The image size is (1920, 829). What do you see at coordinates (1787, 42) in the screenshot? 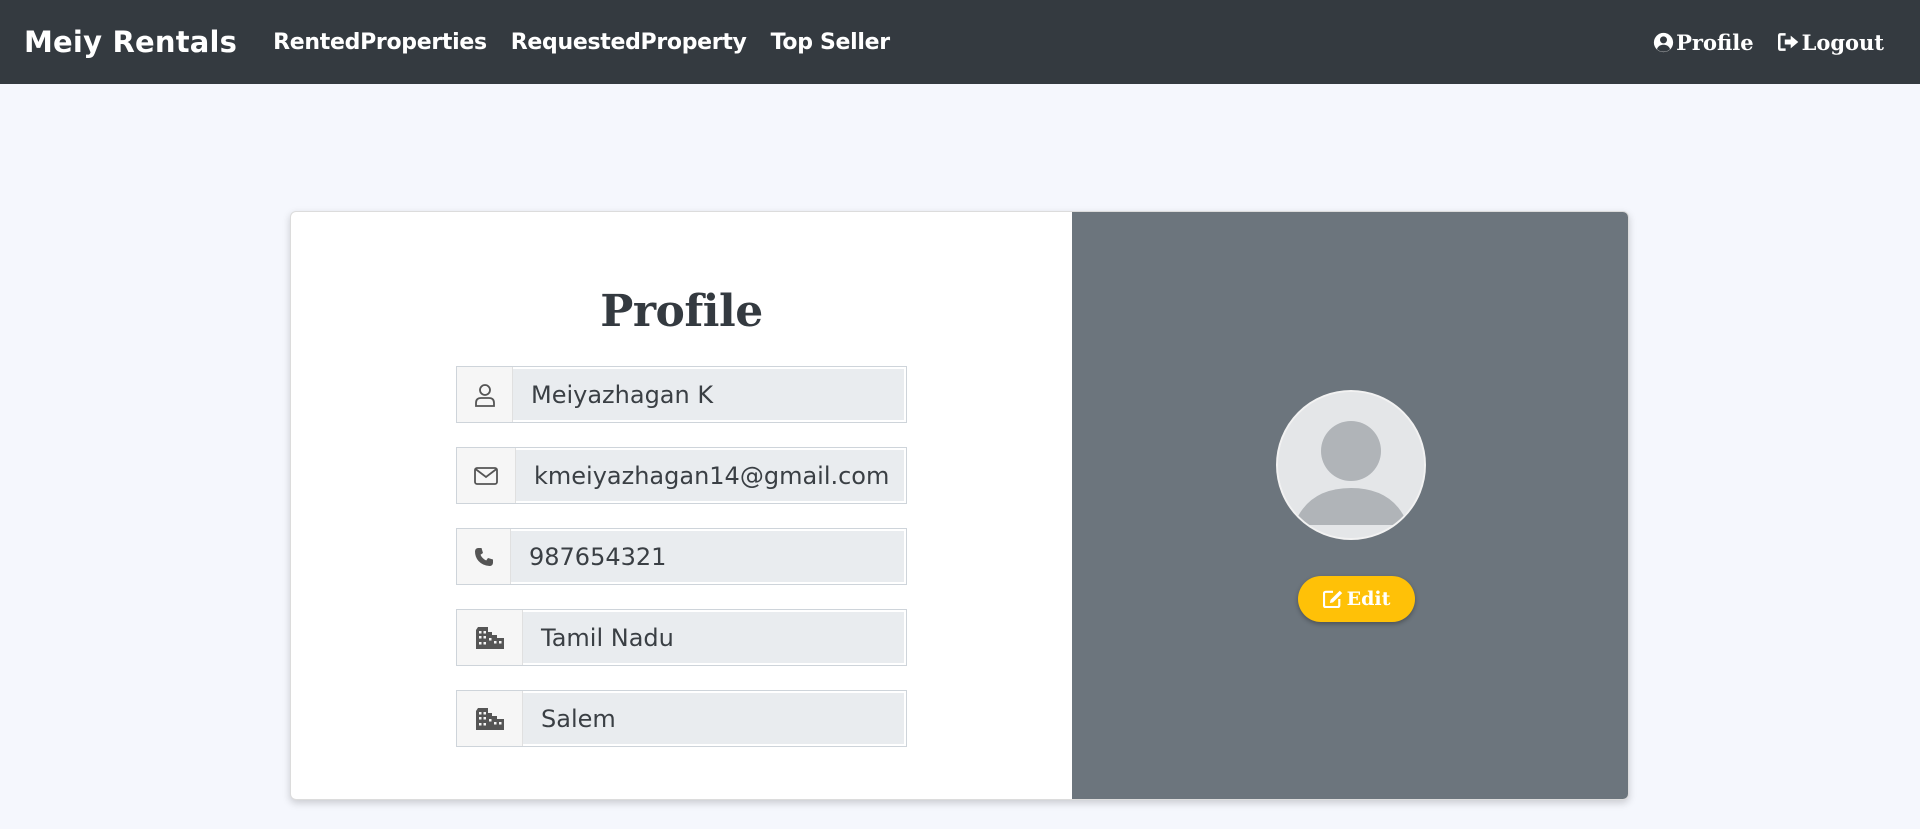
I see `sign-out-icon` at bounding box center [1787, 42].